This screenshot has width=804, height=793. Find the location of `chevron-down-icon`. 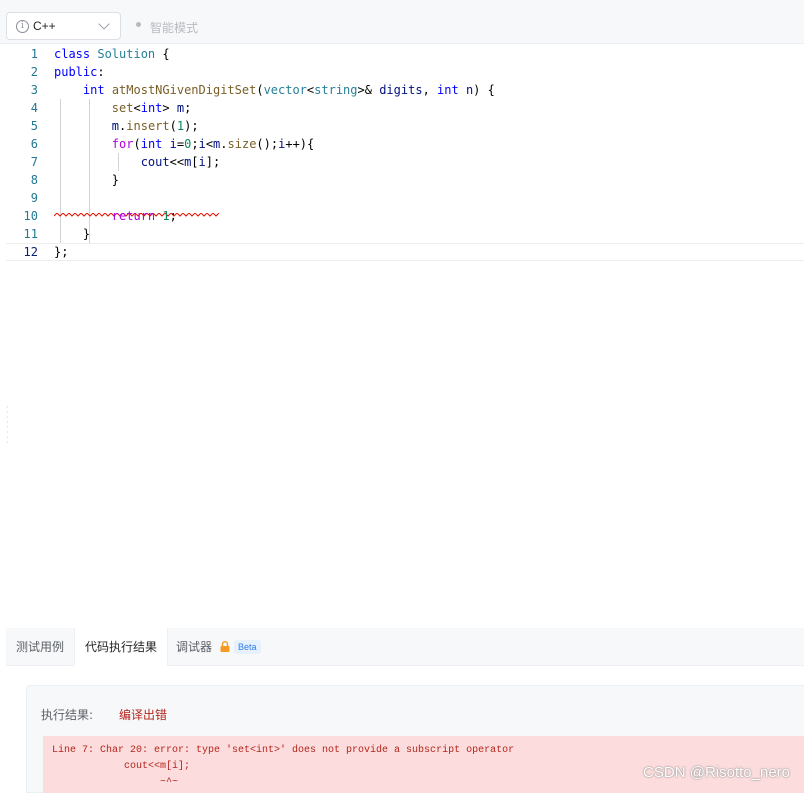

chevron-down-icon is located at coordinates (104, 24).